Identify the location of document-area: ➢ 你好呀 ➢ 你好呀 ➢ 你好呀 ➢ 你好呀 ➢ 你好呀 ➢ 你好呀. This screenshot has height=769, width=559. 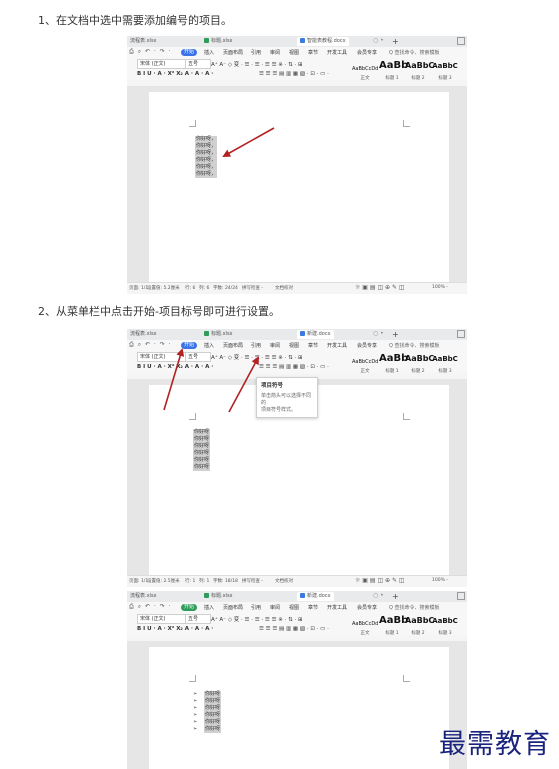
(297, 705).